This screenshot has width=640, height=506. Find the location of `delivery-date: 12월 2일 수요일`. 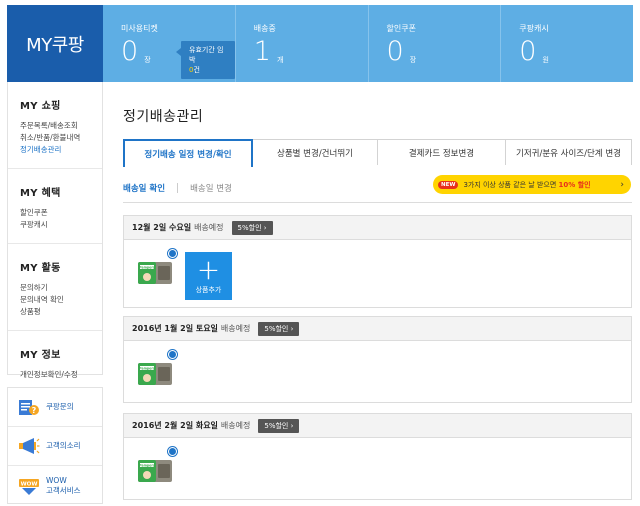

delivery-date: 12월 2일 수요일 is located at coordinates (162, 227).